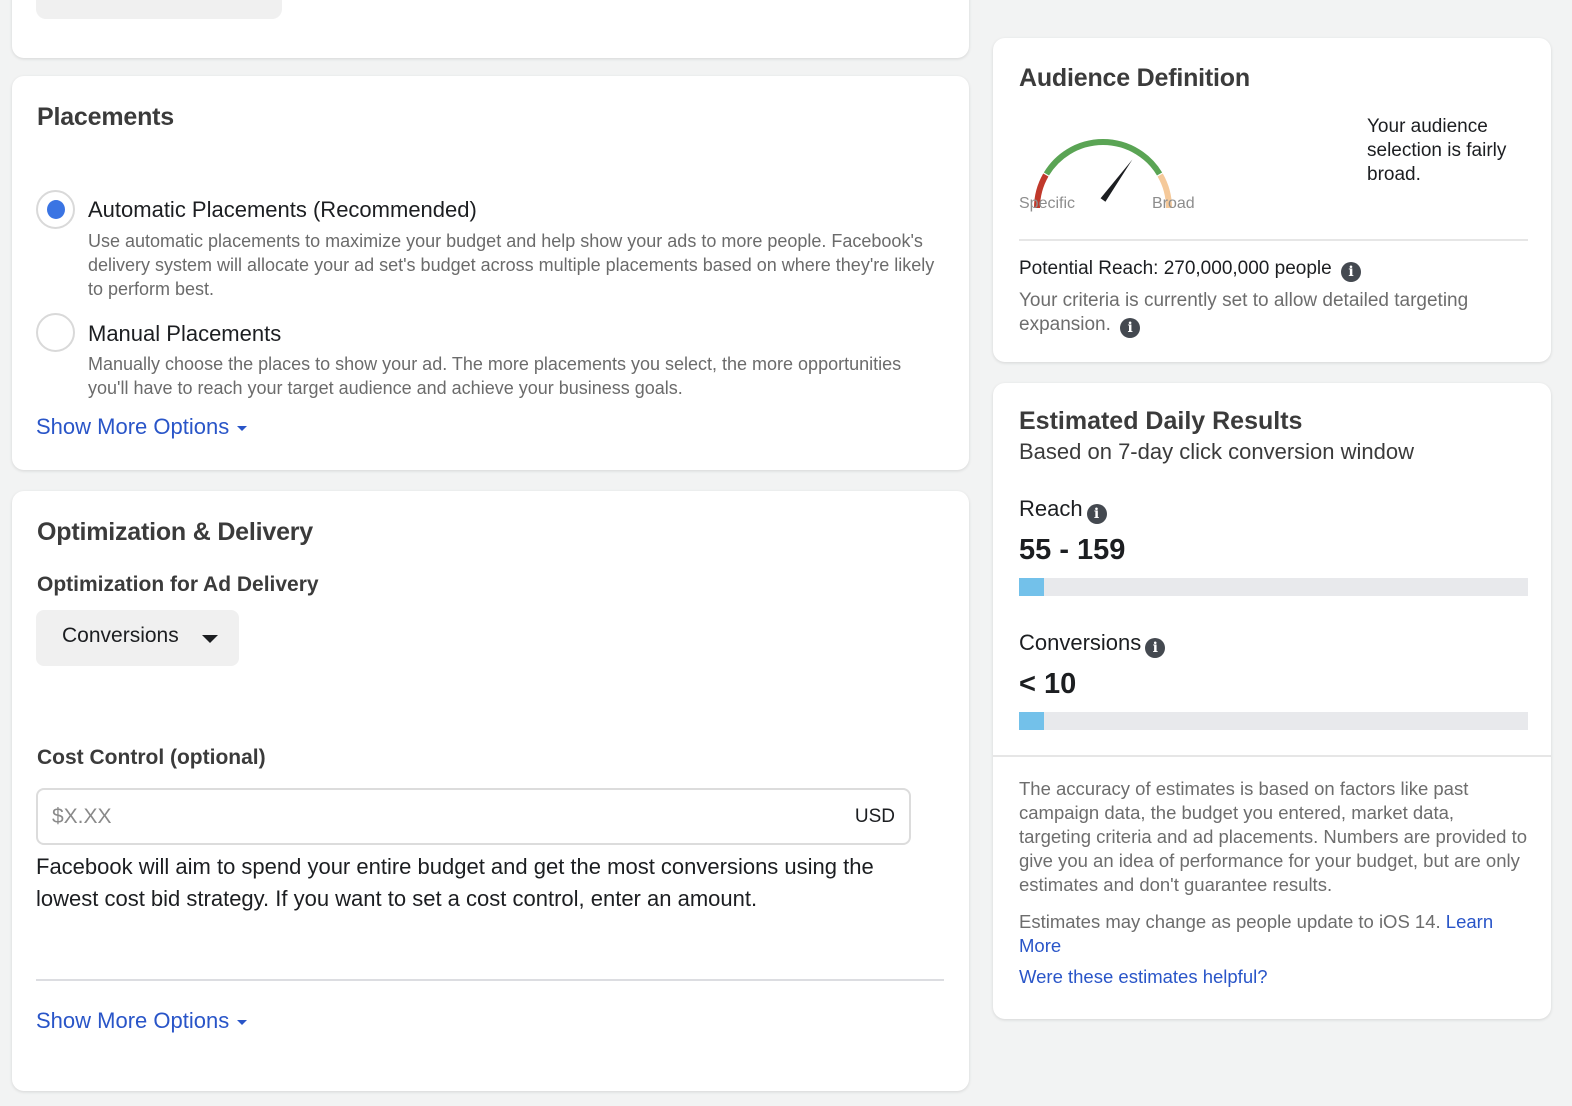 The height and width of the screenshot is (1106, 1572). Describe the element at coordinates (55, 332) in the screenshot. I see `manual-placements-radio` at that location.